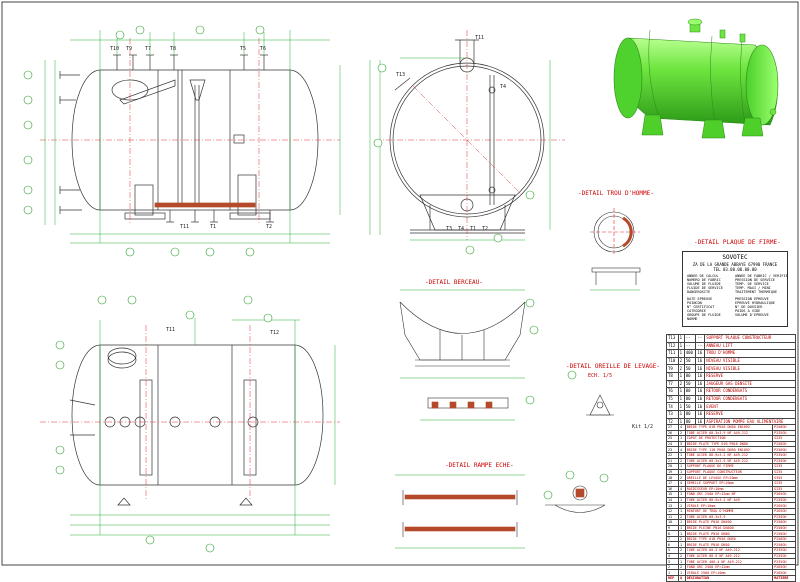 The image size is (800, 582). What do you see at coordinates (699, 292) in the screenshot?
I see `nameplate-field: DANGEROSITE` at bounding box center [699, 292].